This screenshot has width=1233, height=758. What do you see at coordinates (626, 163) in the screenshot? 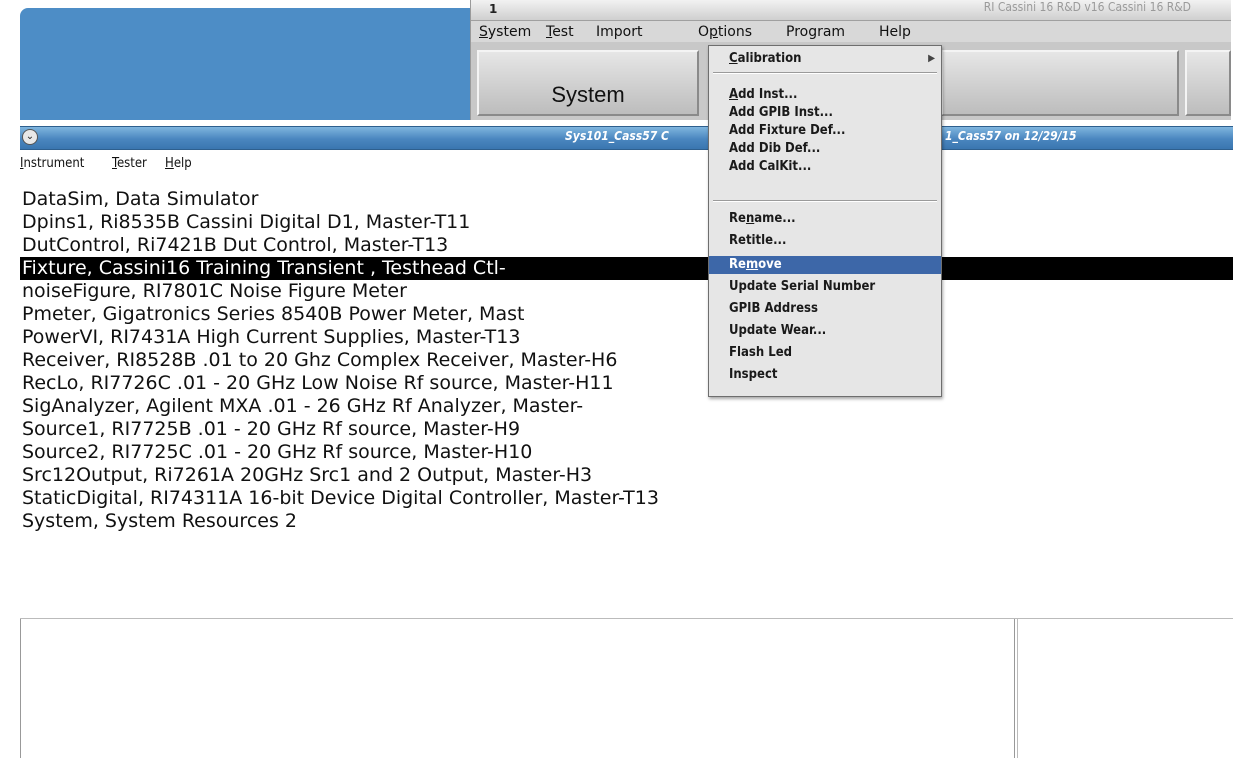
I see `instrument-menubar: Instrument Tester Help` at bounding box center [626, 163].